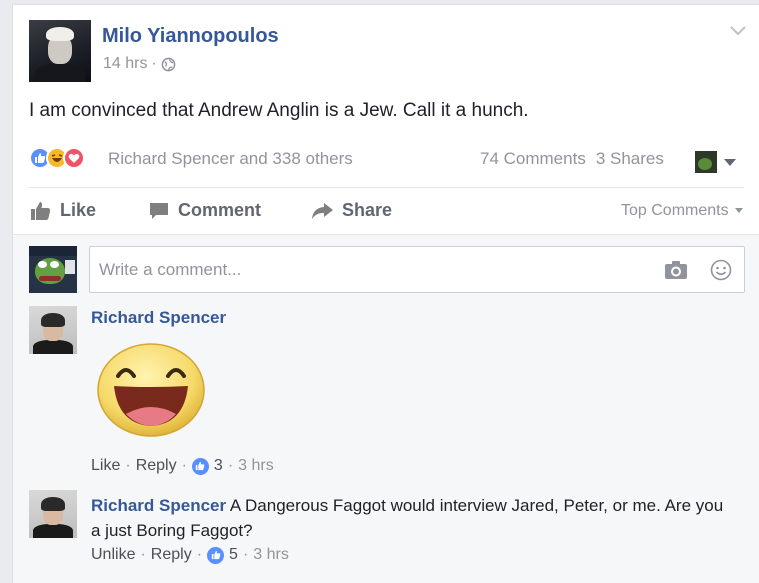  Describe the element at coordinates (125, 64) in the screenshot. I see `post-time: 14 hrs` at that location.